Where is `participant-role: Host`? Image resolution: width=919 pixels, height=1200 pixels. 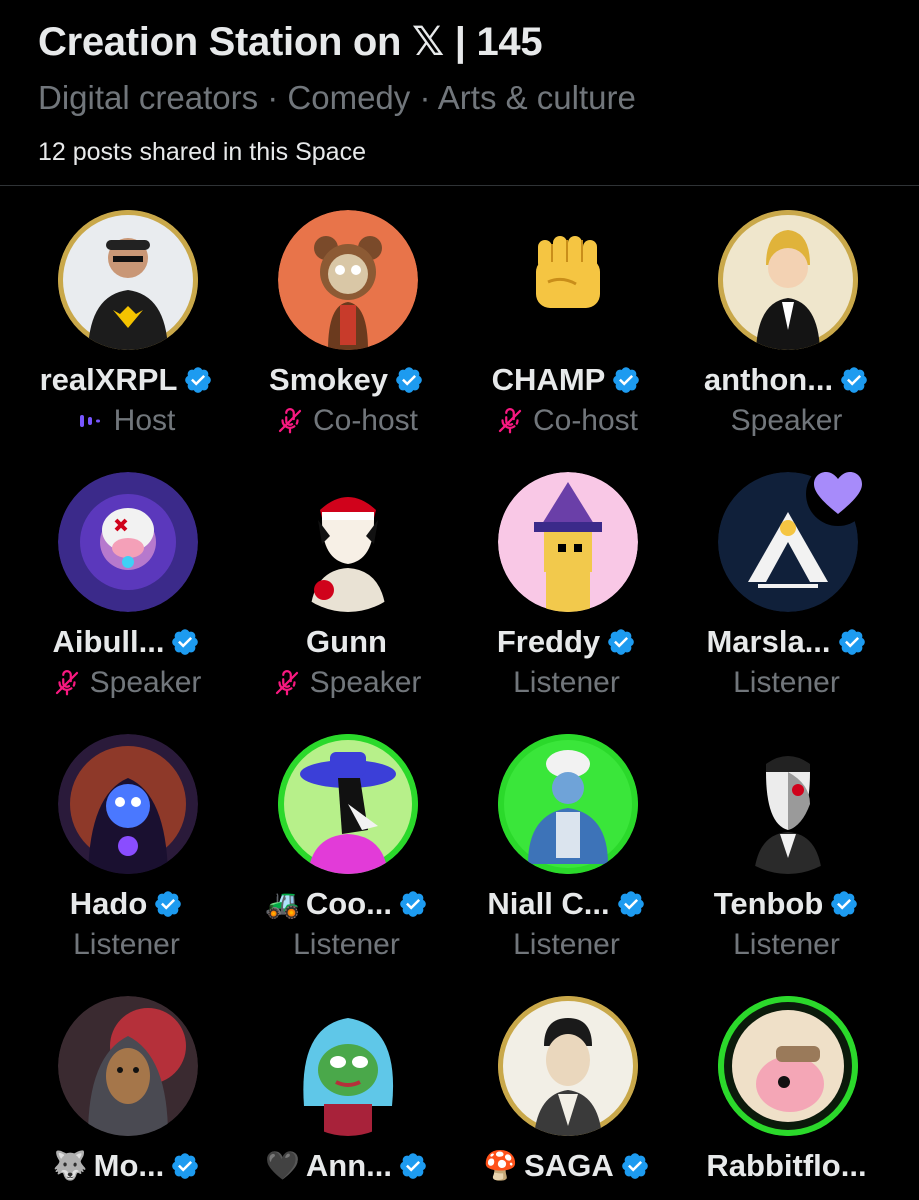
participant-role: Host is located at coordinates (144, 420).